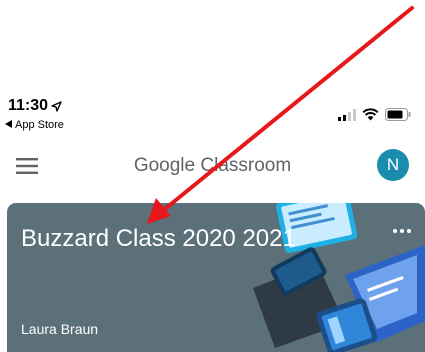  Describe the element at coordinates (39, 125) in the screenshot. I see `back-app-label: App Store` at that location.